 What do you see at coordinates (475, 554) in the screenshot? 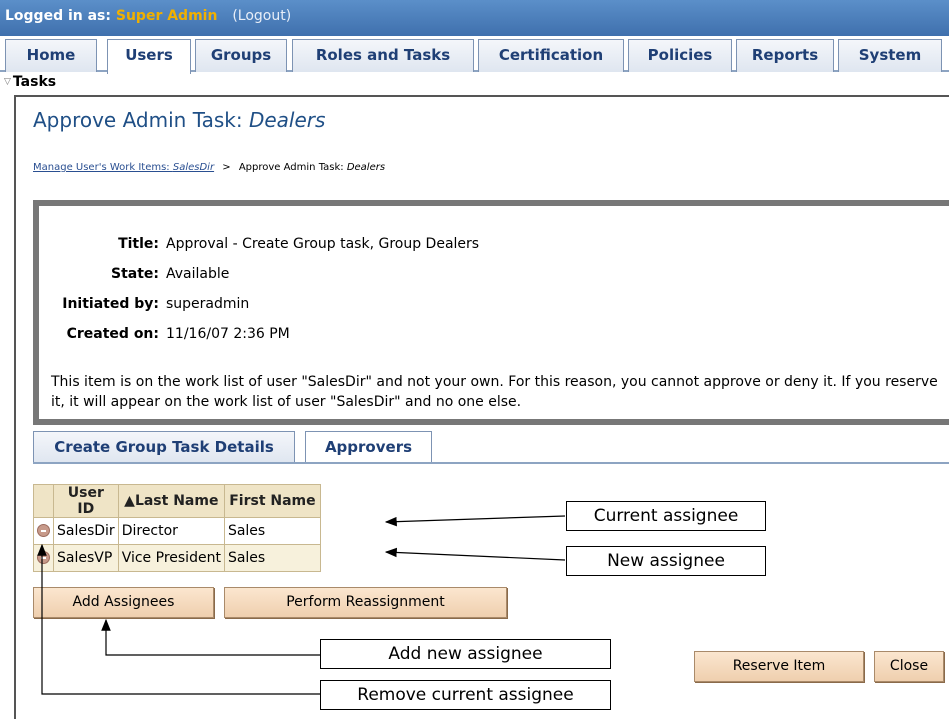
I see `arrow-new-assignee` at bounding box center [475, 554].